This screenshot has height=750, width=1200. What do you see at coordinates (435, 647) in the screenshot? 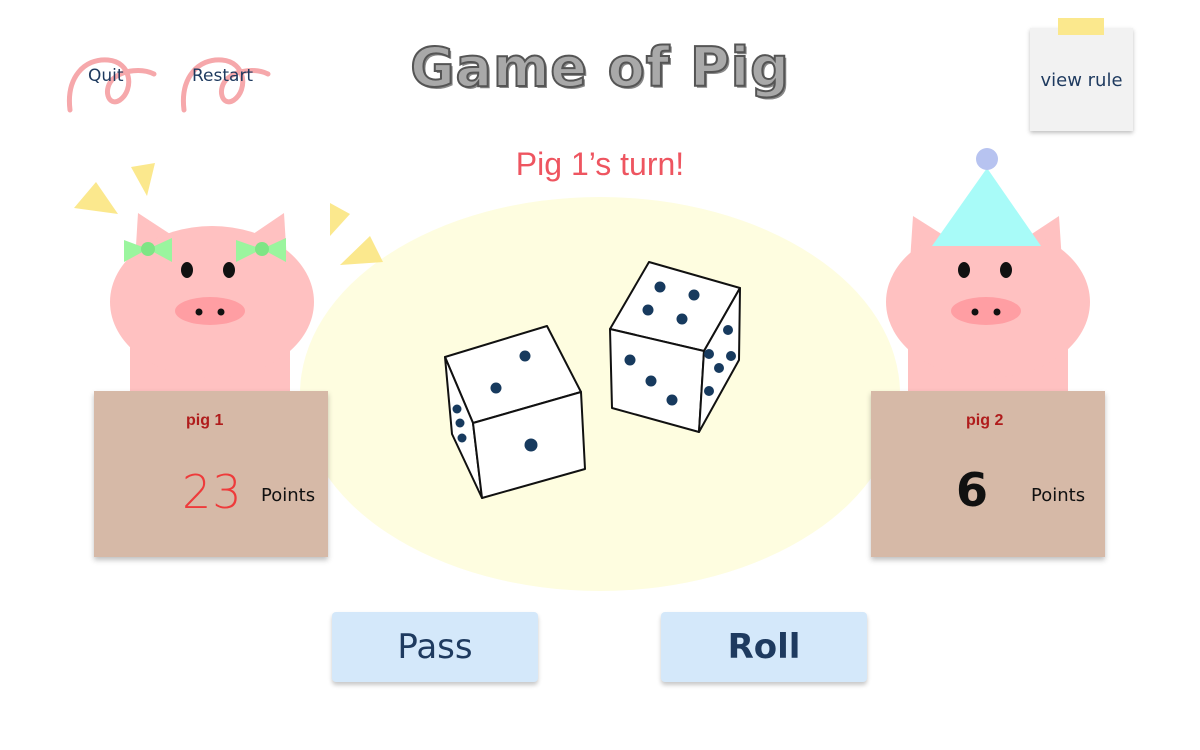
I see `pass-button: Pass` at bounding box center [435, 647].